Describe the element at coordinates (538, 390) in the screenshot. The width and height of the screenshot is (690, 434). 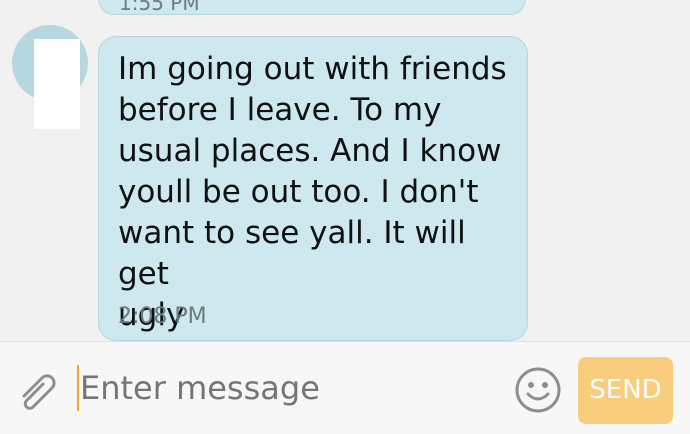
I see `smiley-icon` at that location.